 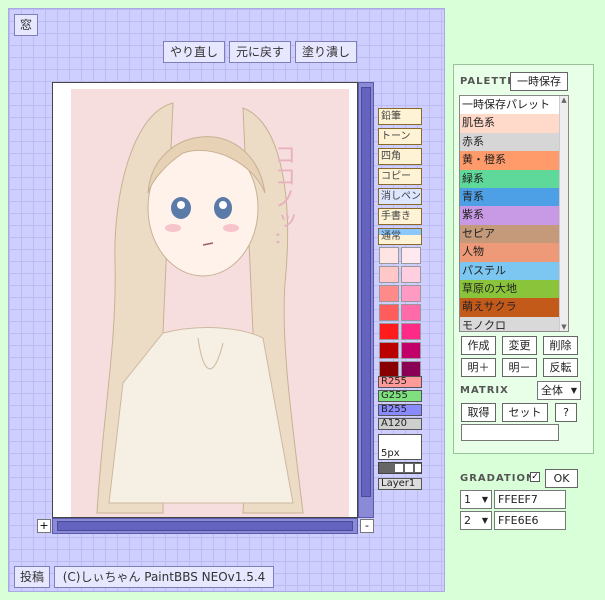 I want to click on brush-size-label: 5px, so click(x=390, y=453).